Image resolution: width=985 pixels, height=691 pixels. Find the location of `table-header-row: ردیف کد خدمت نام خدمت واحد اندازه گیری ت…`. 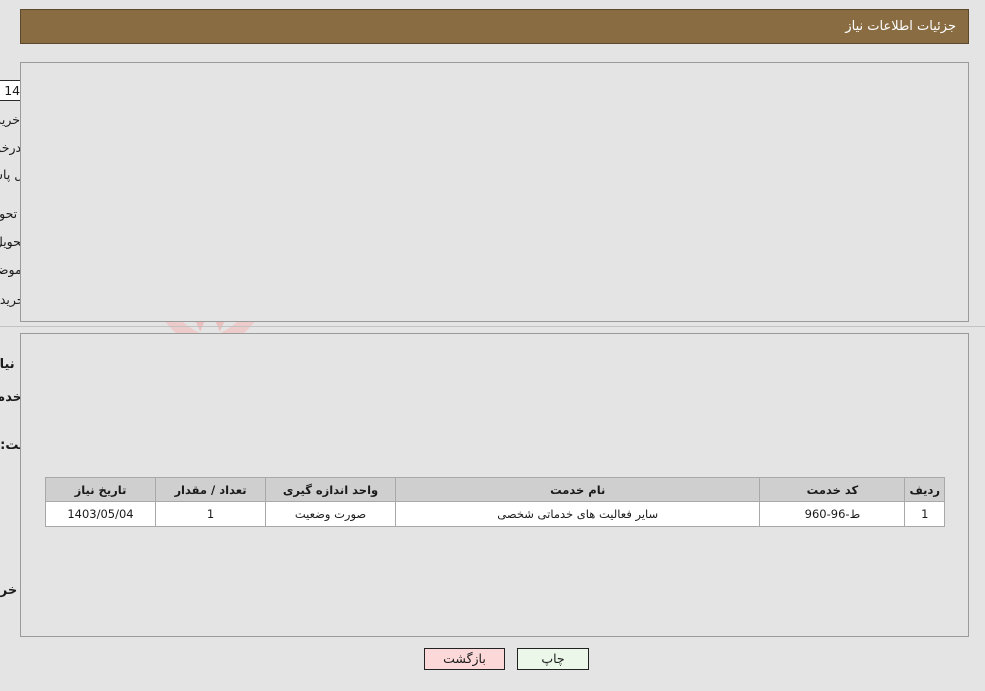

table-header-row: ردیف کد خدمت نام خدمت واحد اندازه گیری ت… is located at coordinates (495, 489).